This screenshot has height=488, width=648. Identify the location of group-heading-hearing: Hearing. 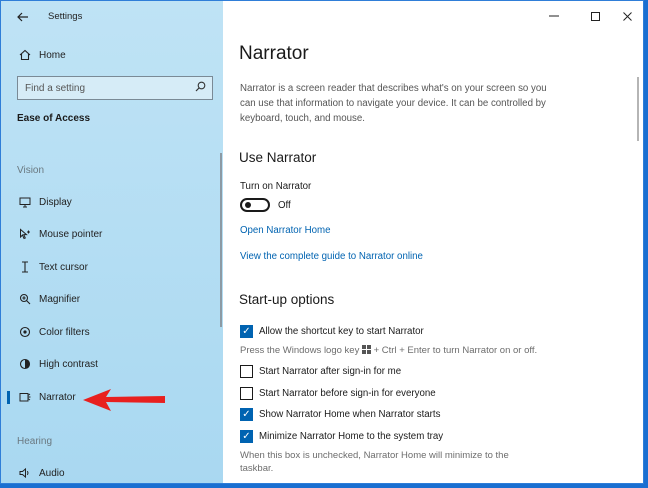
(35, 441).